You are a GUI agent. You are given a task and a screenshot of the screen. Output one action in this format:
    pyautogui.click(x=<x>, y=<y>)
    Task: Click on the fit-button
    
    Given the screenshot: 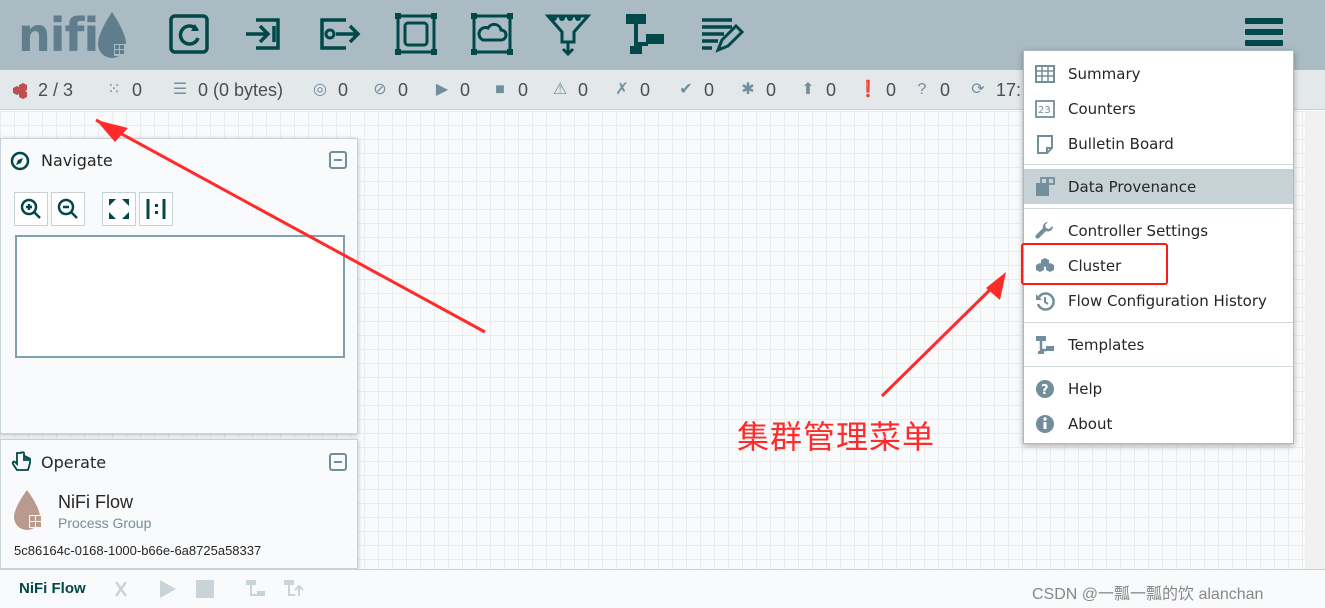 What is the action you would take?
    pyautogui.click(x=119, y=209)
    